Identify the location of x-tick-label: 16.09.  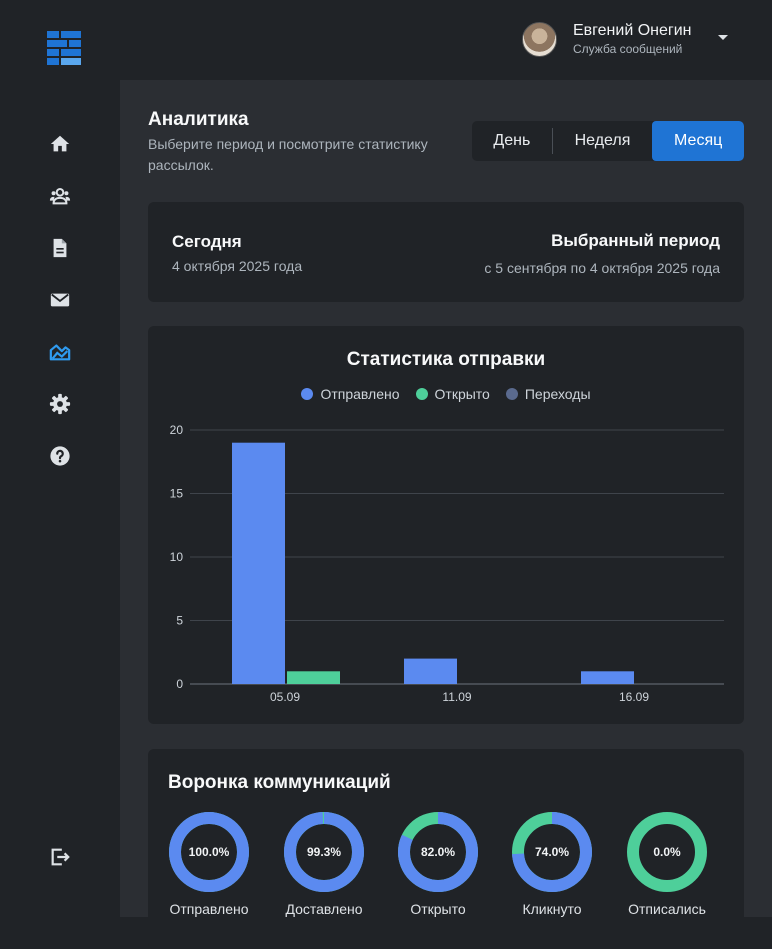
(634, 697).